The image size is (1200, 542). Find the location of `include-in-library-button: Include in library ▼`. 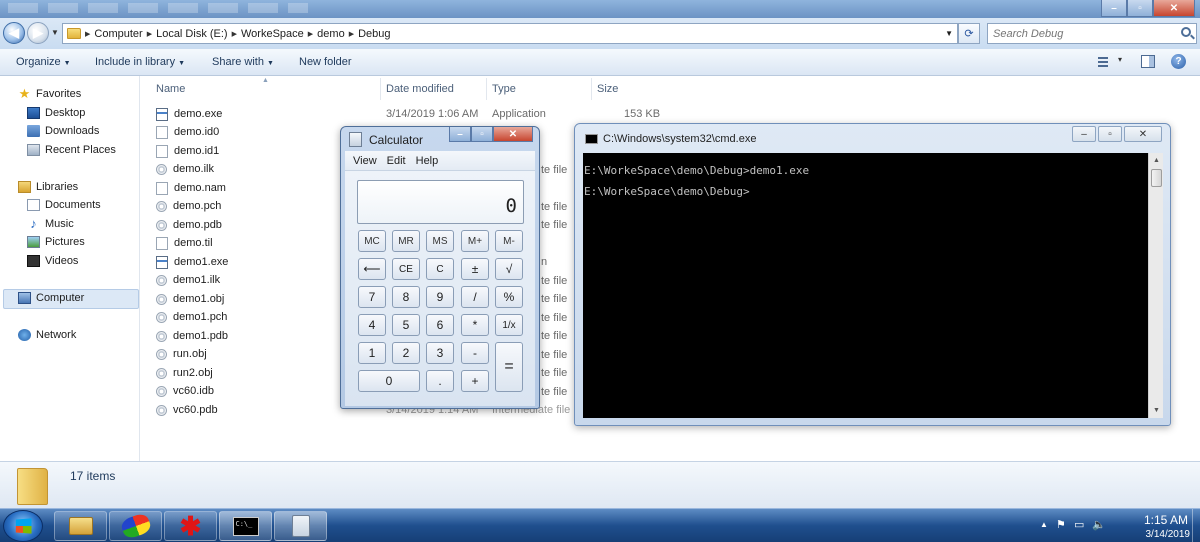

include-in-library-button: Include in library ▼ is located at coordinates (140, 62).